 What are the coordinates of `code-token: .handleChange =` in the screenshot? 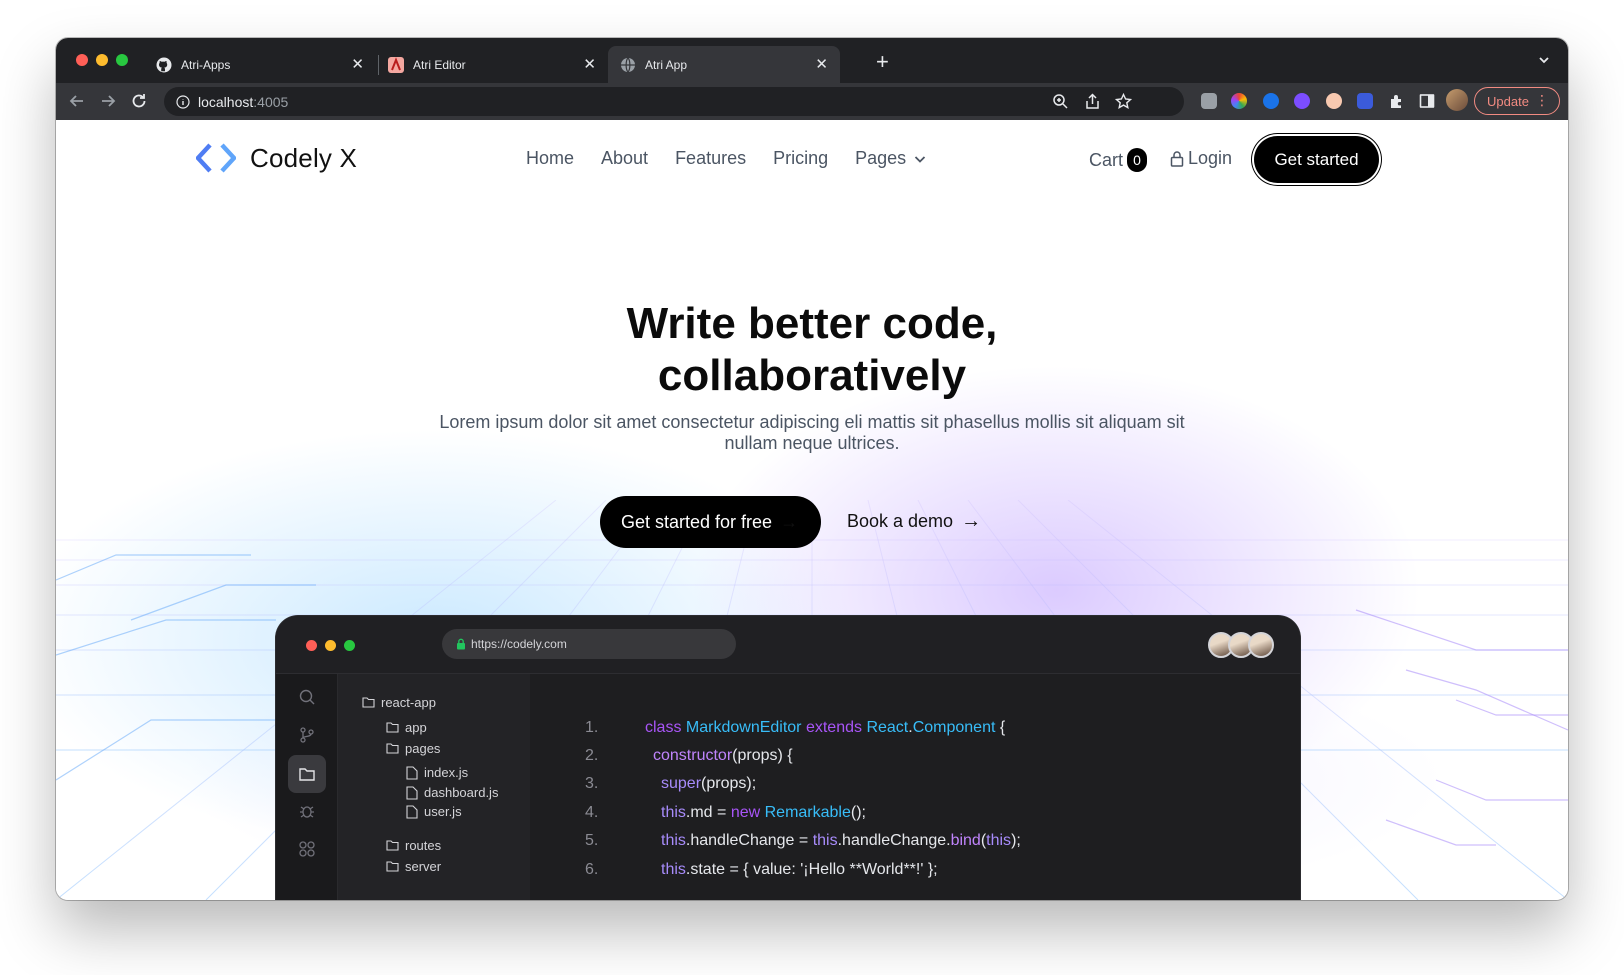 It's located at (749, 840).